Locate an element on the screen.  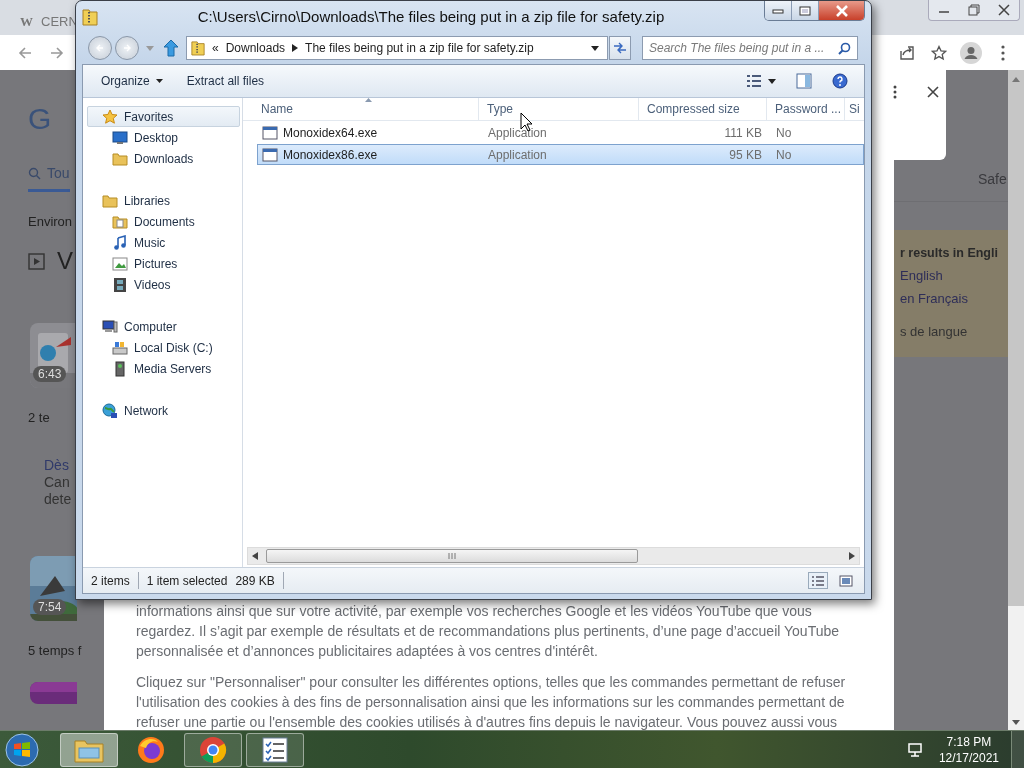
up-arrow-icon is located at coordinates (171, 48).